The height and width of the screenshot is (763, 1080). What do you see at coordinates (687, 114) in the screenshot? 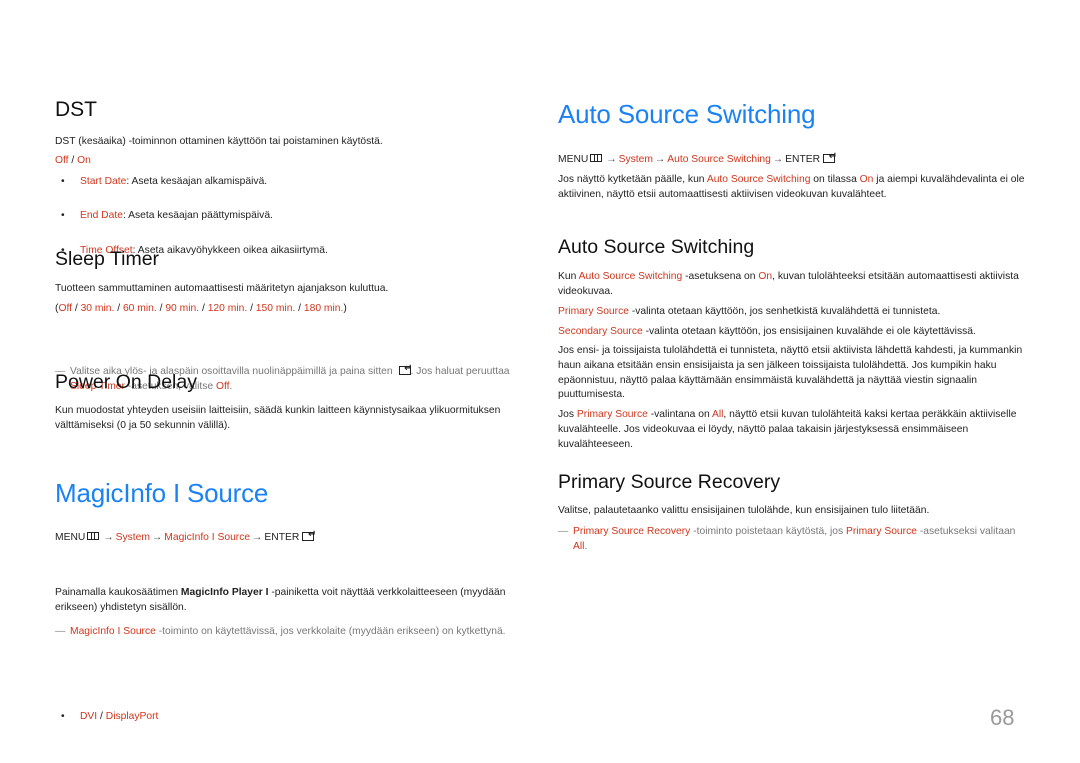
I see `auto-source-switching-heading: Auto Source Switching` at bounding box center [687, 114].